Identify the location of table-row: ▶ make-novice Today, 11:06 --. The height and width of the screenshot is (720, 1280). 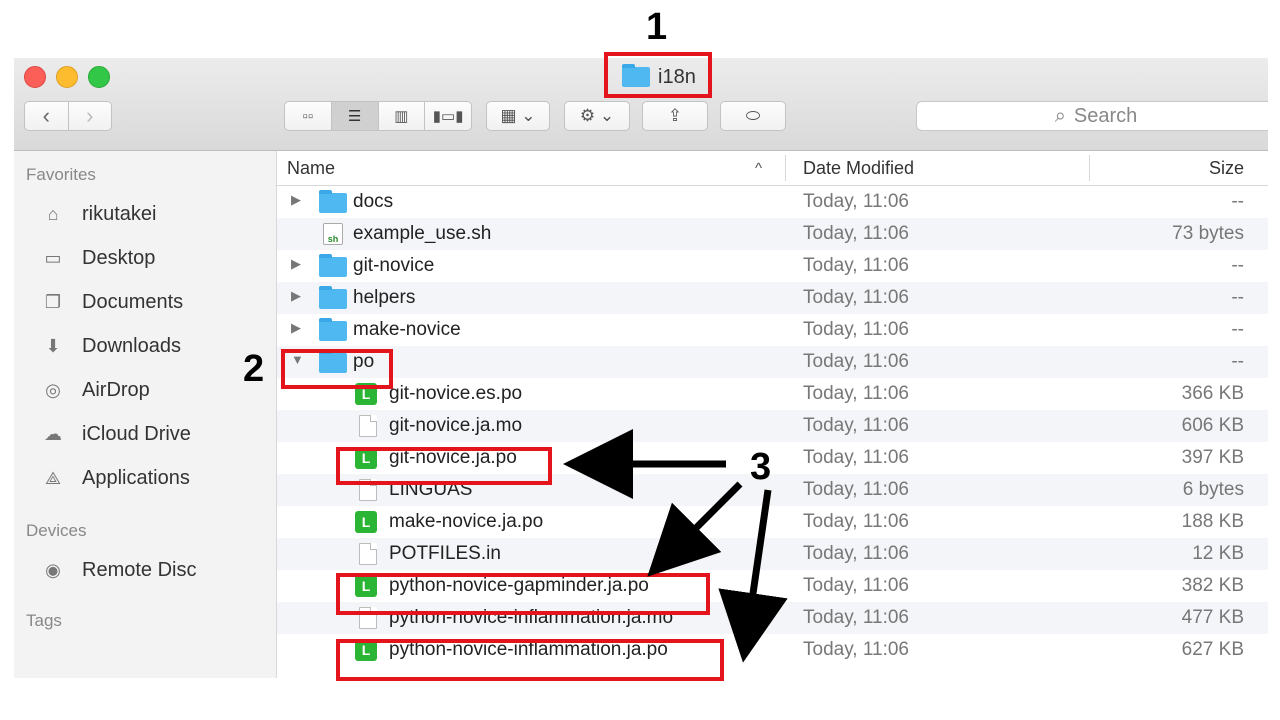
(772, 330).